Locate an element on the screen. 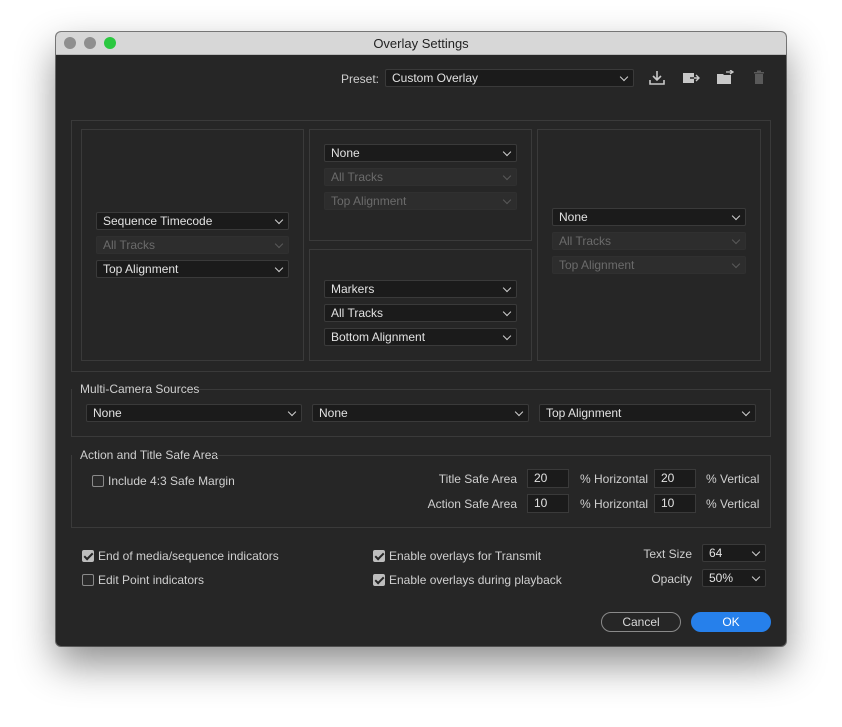 This screenshot has width=842, height=727. text-size-value: 64 is located at coordinates (716, 553).